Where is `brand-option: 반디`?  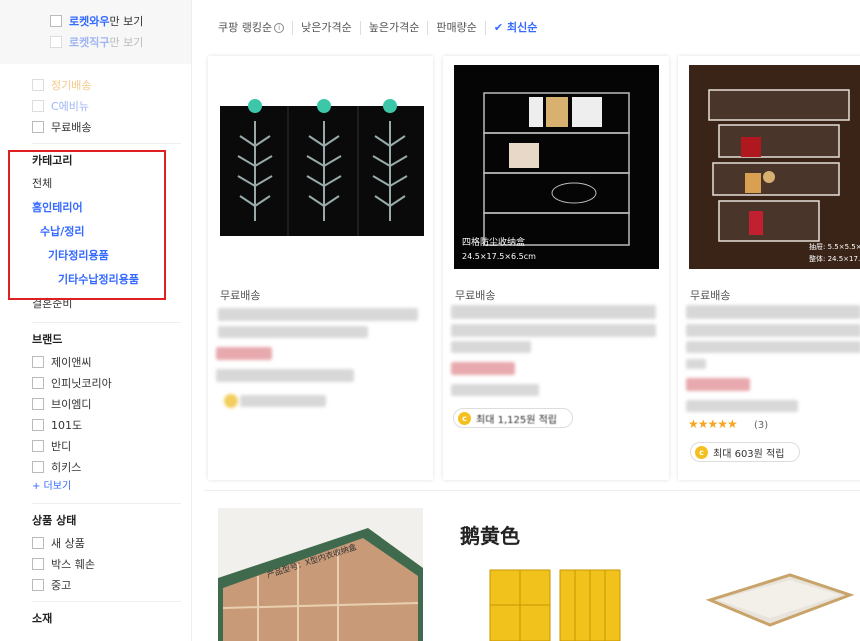
brand-option: 반디 is located at coordinates (111, 445).